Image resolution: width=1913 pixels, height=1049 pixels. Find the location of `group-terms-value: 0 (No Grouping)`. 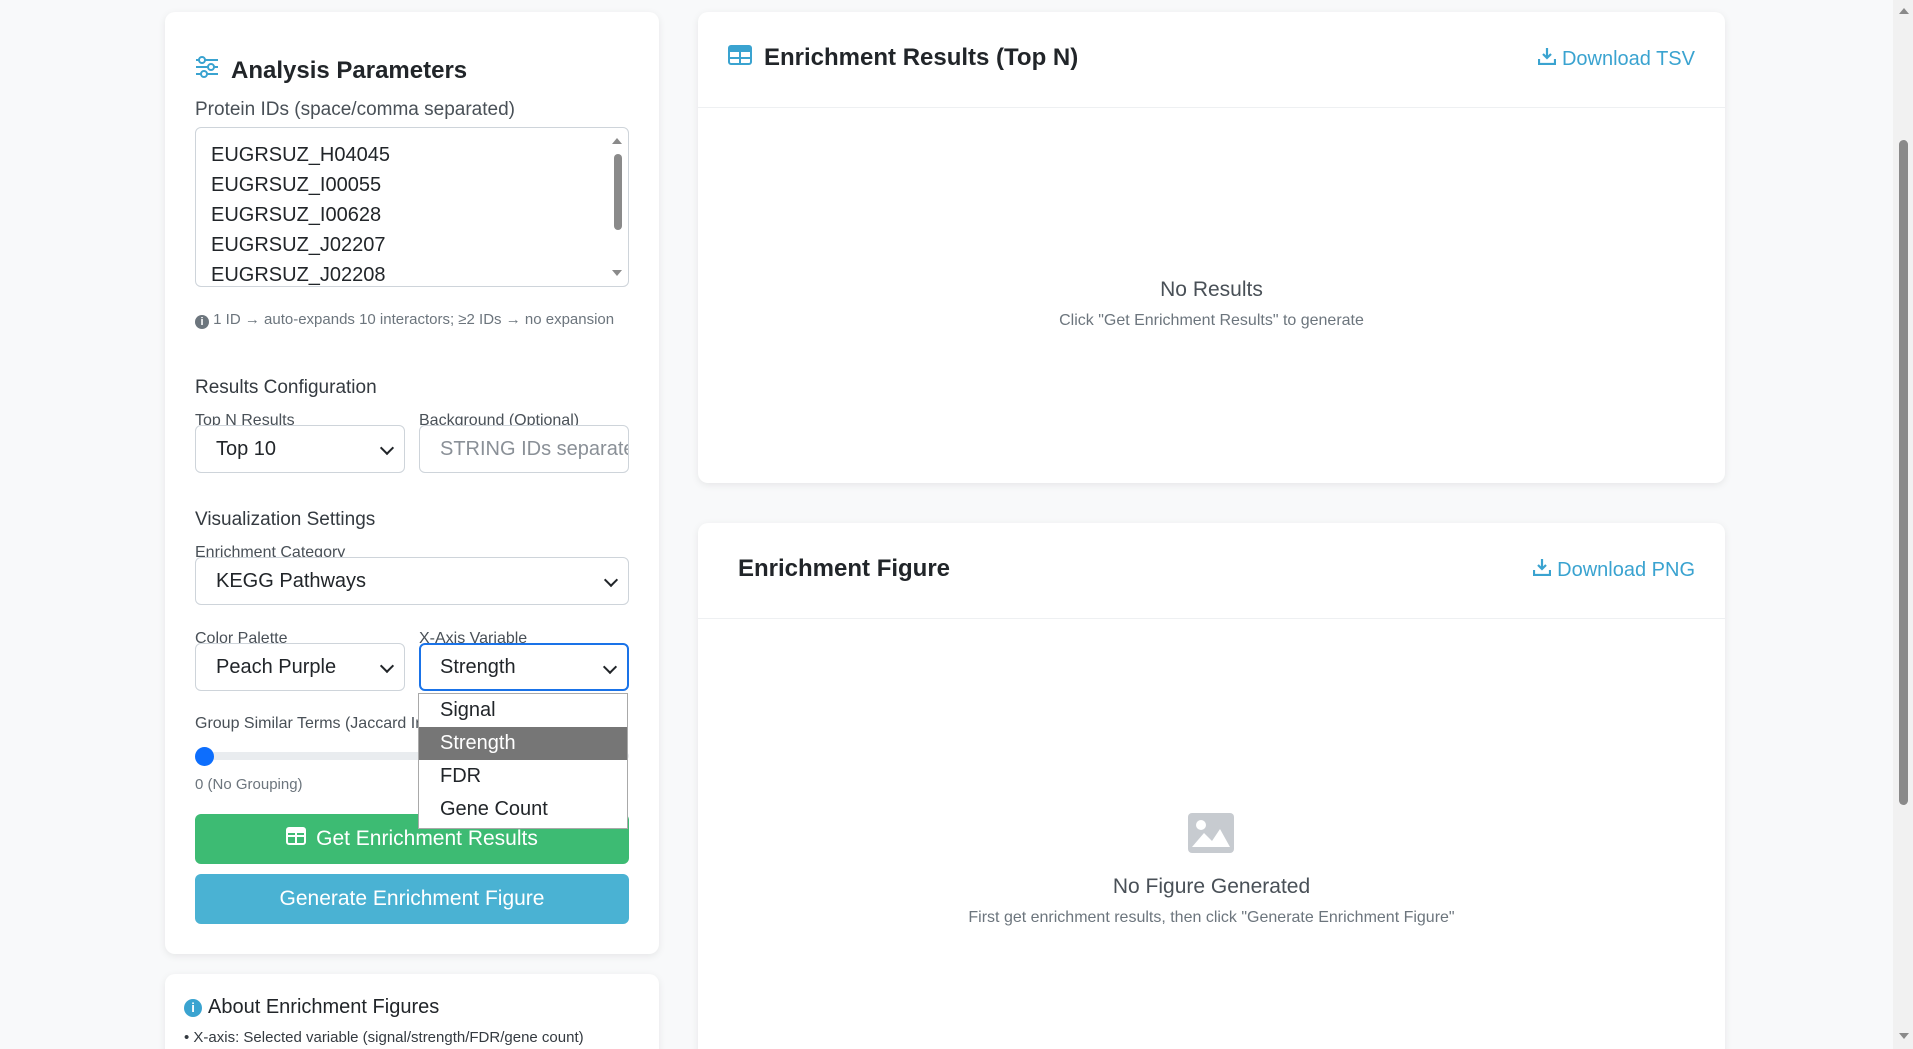

group-terms-value: 0 (No Grouping) is located at coordinates (249, 784).